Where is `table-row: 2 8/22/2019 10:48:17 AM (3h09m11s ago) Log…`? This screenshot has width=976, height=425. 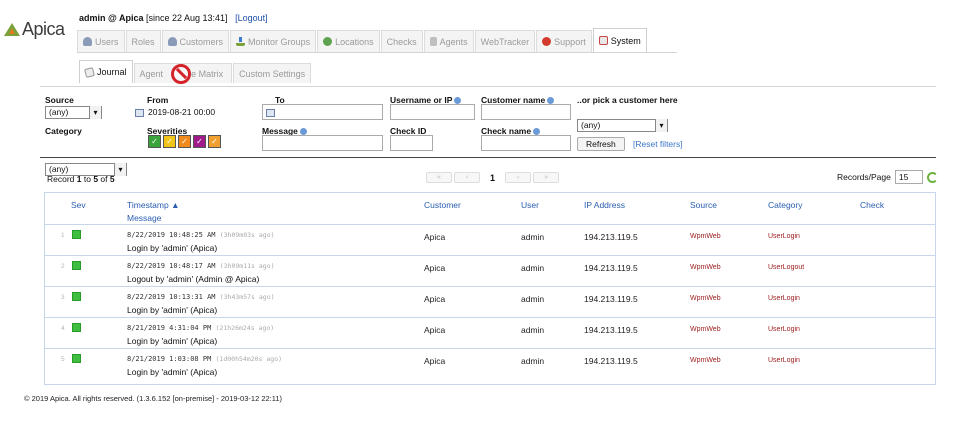 table-row: 2 8/22/2019 10:48:17 AM (3h09m11s ago) Log… is located at coordinates (490, 270).